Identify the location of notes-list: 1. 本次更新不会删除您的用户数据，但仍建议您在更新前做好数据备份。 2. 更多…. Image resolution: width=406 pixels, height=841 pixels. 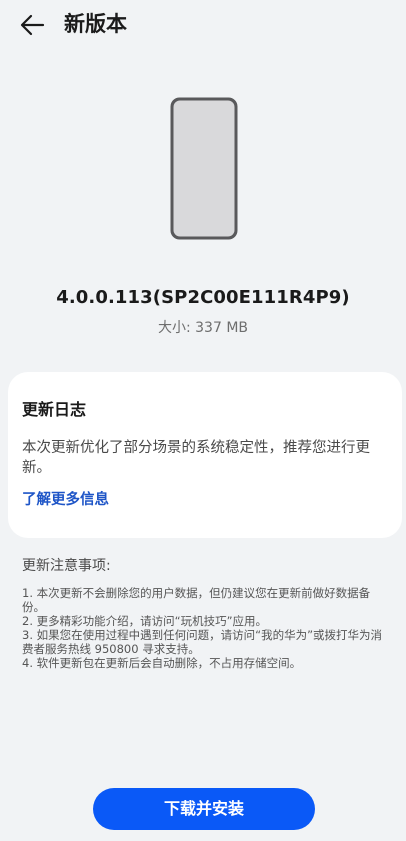
(206, 628).